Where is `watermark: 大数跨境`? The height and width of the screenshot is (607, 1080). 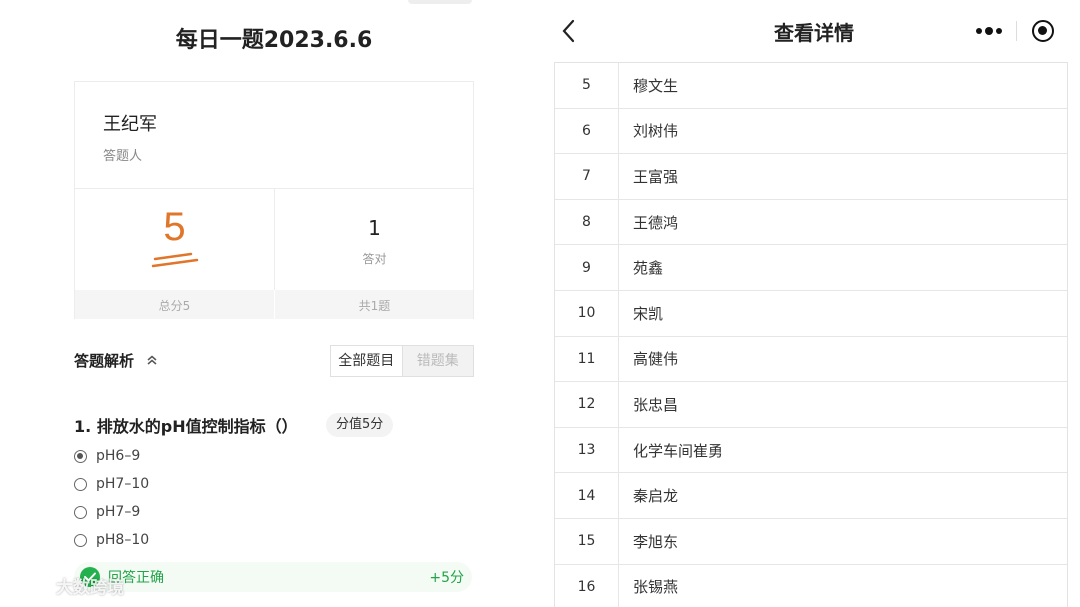 watermark: 大数跨境 is located at coordinates (66, 585).